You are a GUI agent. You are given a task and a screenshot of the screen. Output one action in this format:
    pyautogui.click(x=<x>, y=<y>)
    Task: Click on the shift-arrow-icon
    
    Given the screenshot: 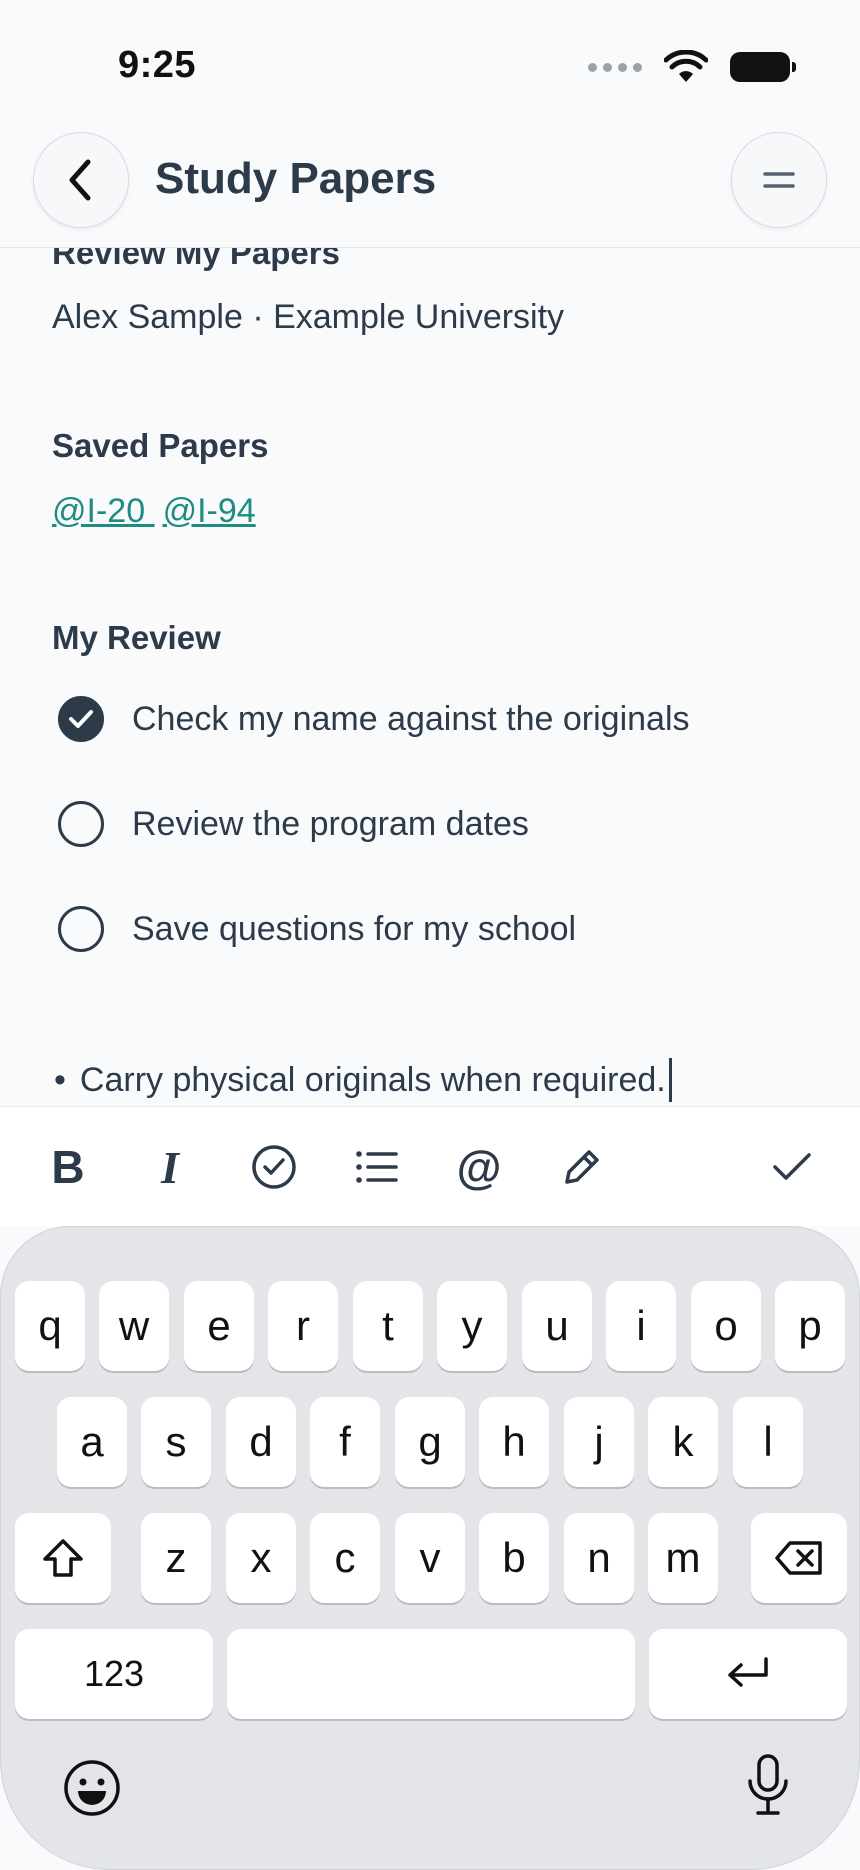 What is the action you would take?
    pyautogui.click(x=63, y=1558)
    